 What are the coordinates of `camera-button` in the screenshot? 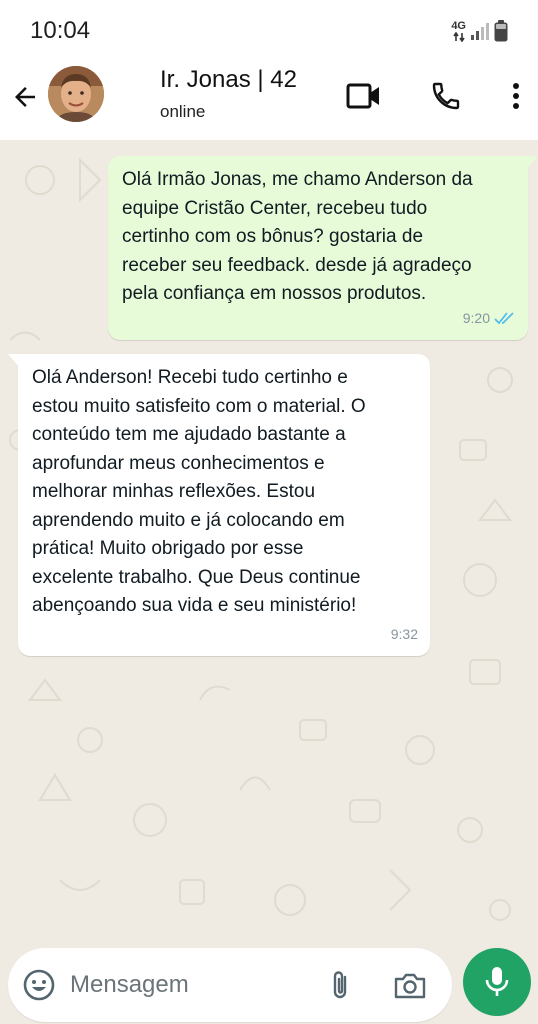 It's located at (410, 986).